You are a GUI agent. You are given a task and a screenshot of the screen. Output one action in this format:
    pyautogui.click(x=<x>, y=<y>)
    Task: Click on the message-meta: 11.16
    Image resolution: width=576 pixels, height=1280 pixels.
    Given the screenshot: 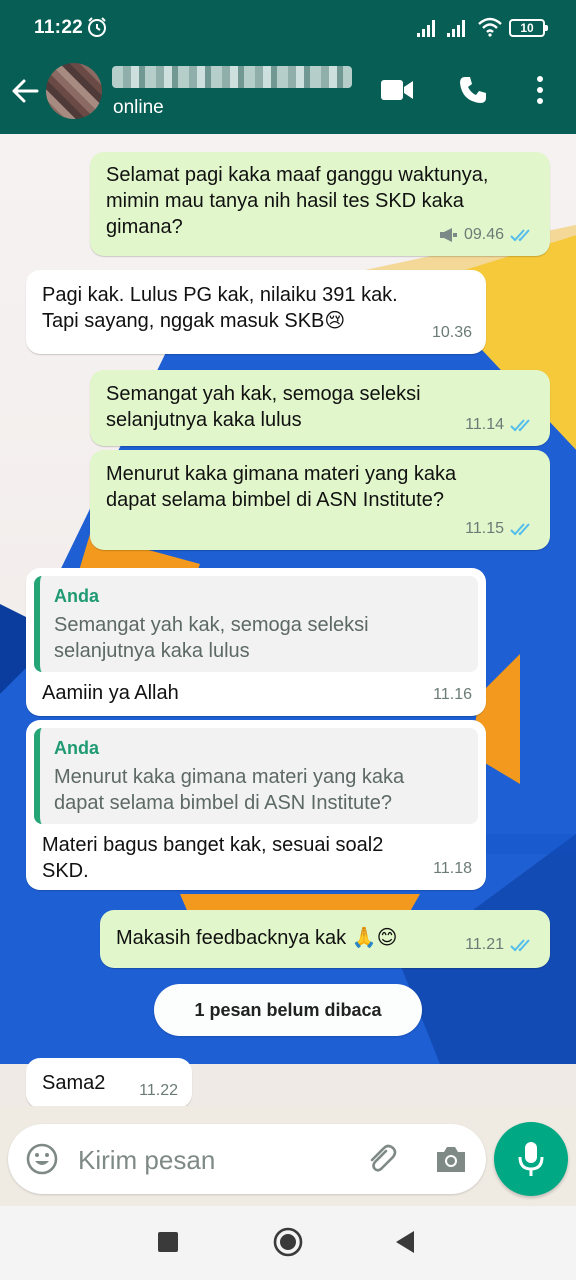 What is the action you would take?
    pyautogui.click(x=452, y=695)
    